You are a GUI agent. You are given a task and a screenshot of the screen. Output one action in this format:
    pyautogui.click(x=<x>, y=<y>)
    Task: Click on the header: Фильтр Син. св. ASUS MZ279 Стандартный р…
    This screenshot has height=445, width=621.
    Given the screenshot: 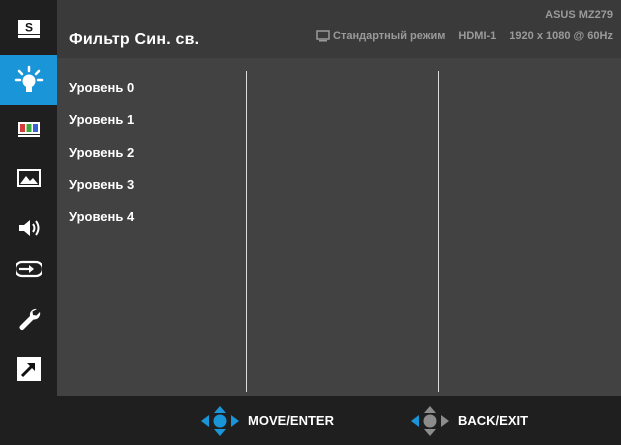 What is the action you would take?
    pyautogui.click(x=339, y=29)
    